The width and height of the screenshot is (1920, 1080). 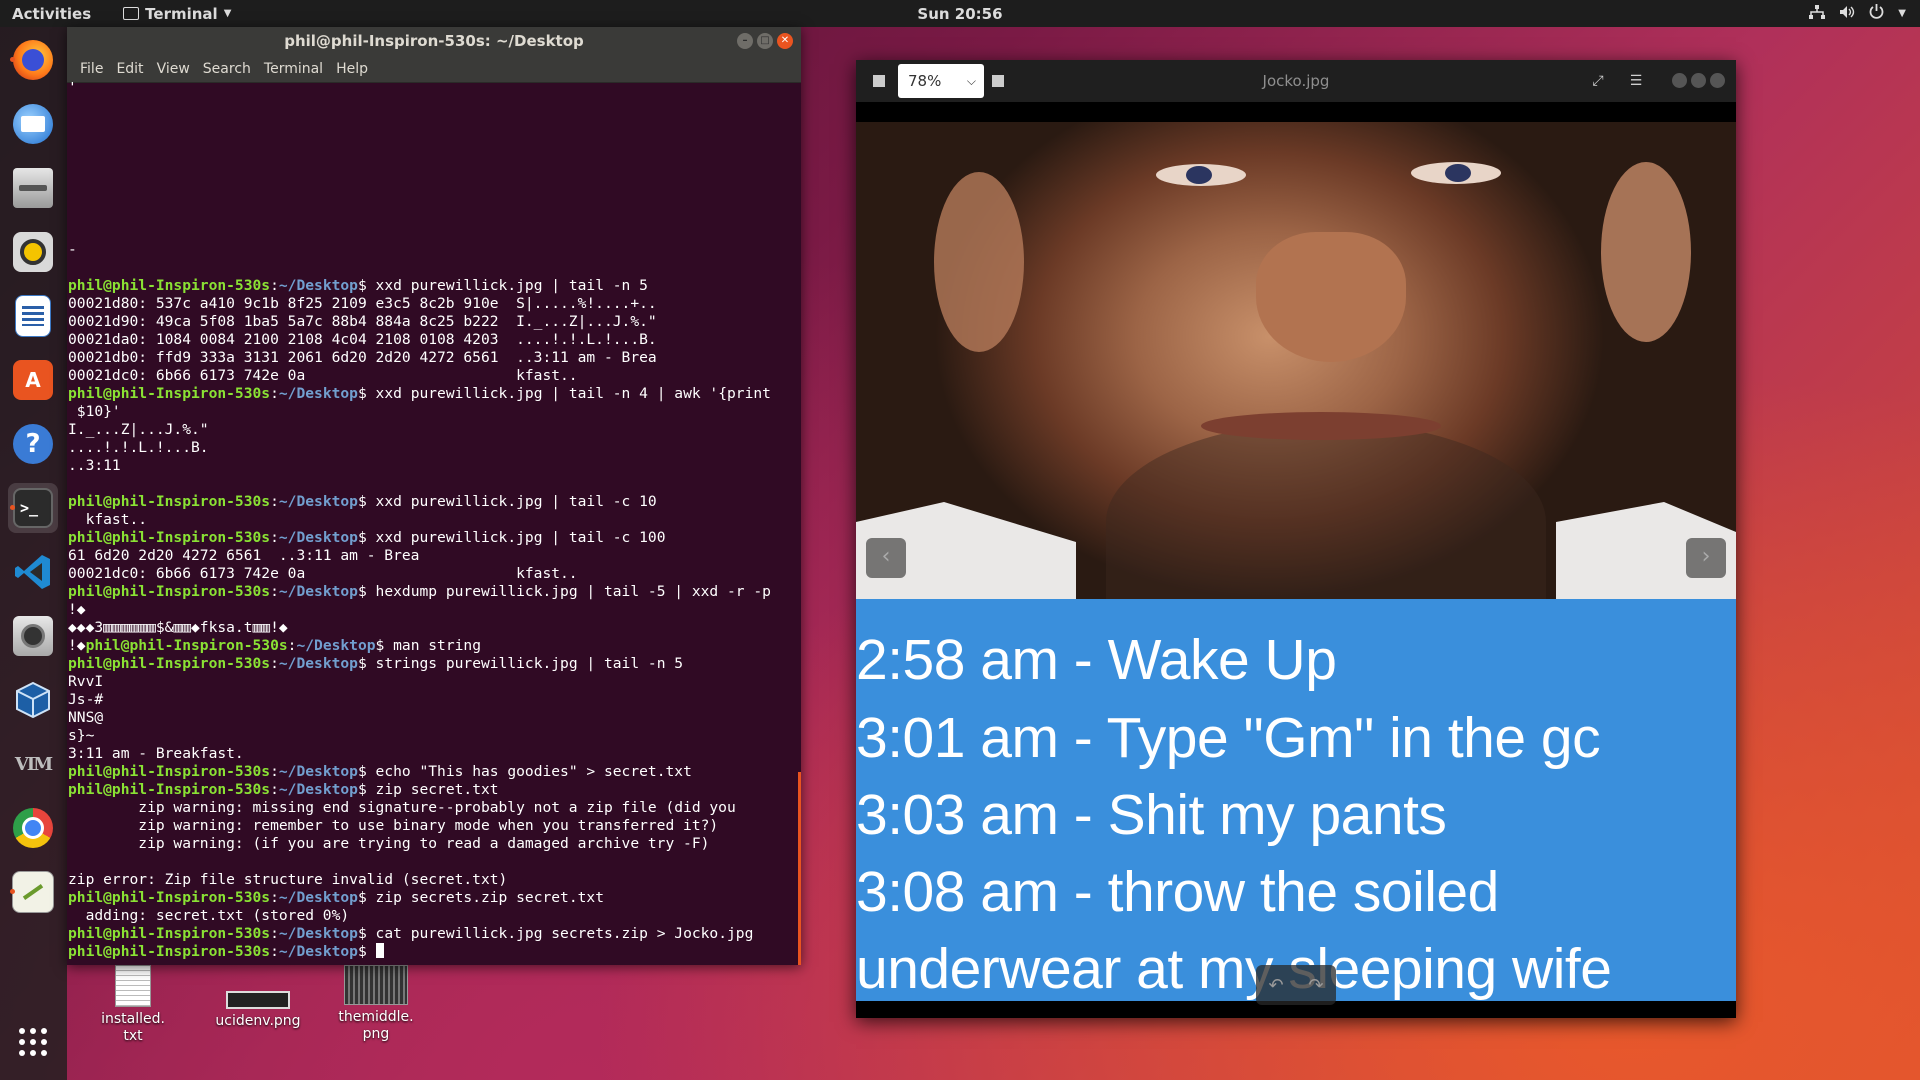 I want to click on terminal-text: RvvI, so click(x=86, y=681).